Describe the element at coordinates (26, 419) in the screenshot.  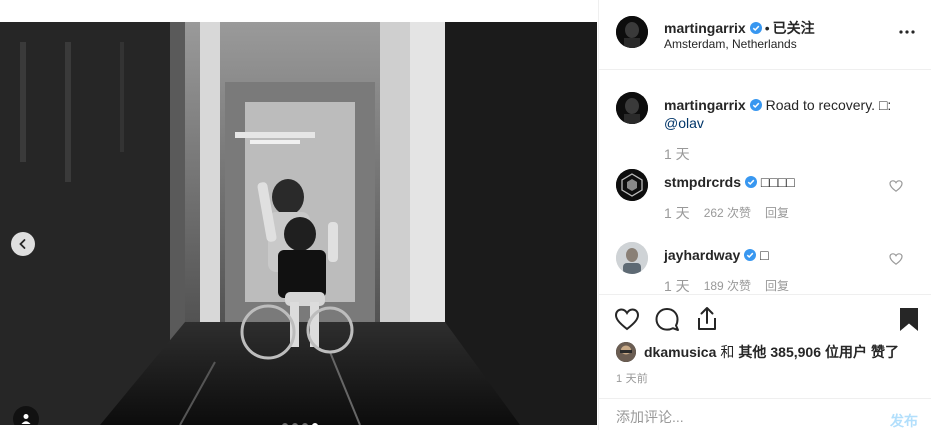
I see `user-icon` at that location.